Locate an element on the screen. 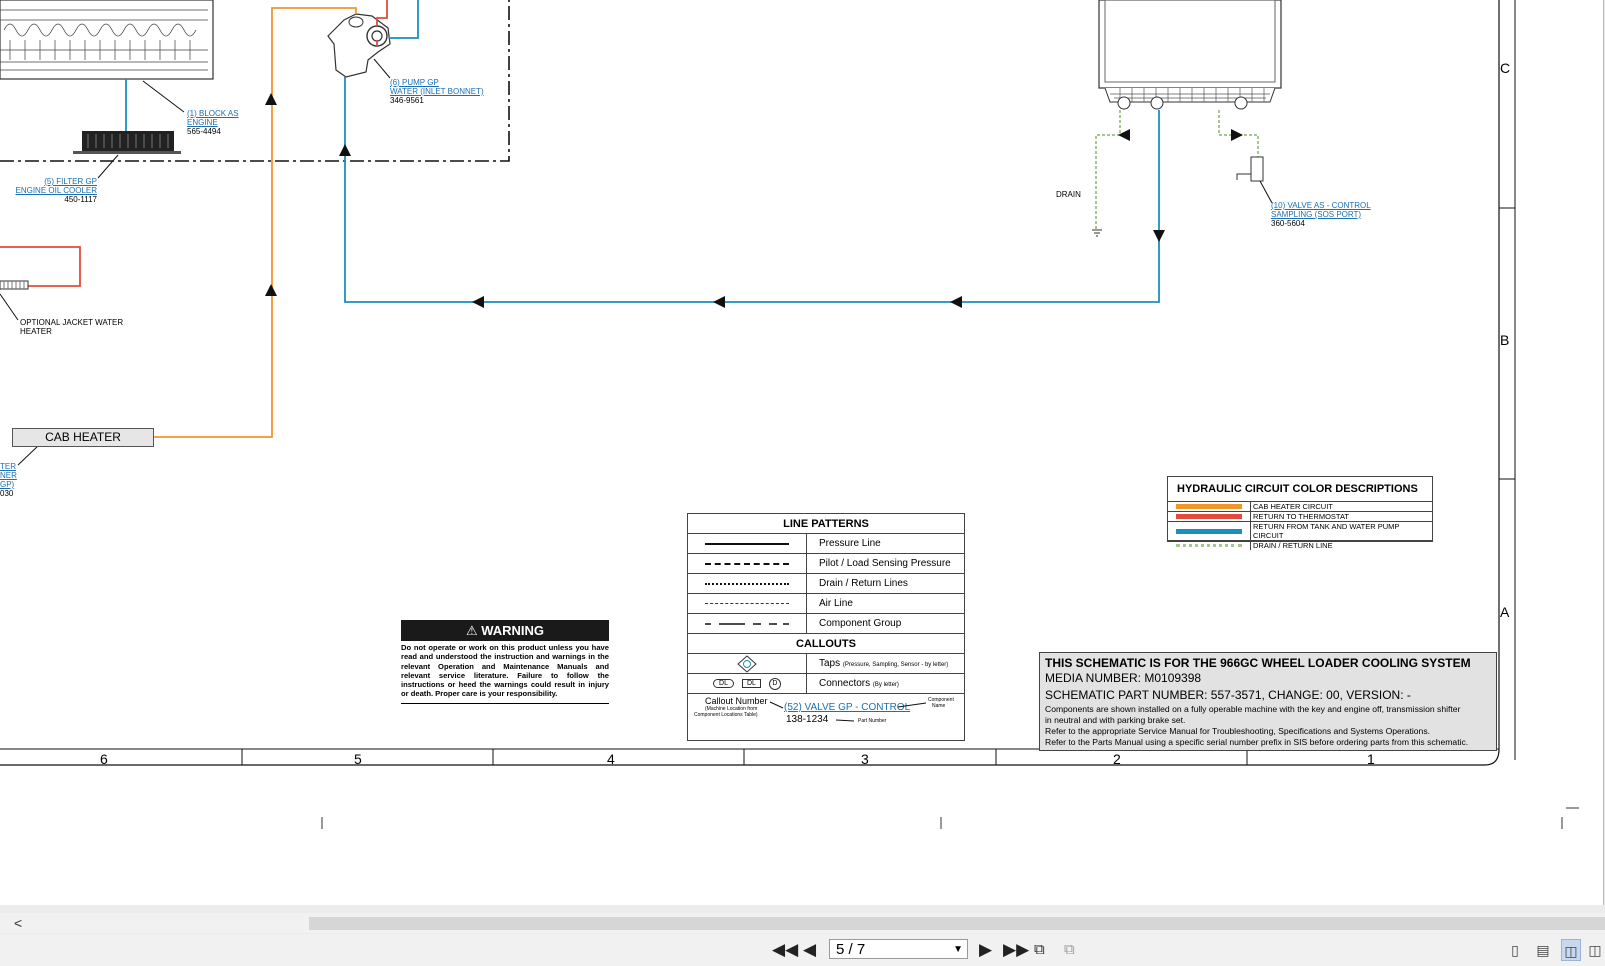  cab-partial-l3: GP) is located at coordinates (8, 484).